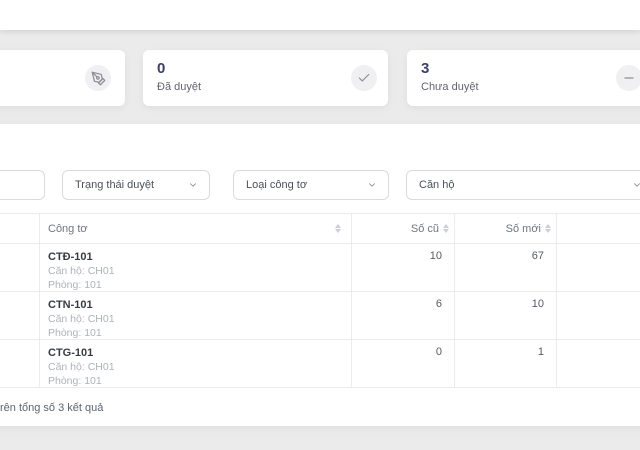 This screenshot has height=450, width=640. Describe the element at coordinates (450, 87) in the screenshot. I see `pending-label: Chưa duyệt` at that location.